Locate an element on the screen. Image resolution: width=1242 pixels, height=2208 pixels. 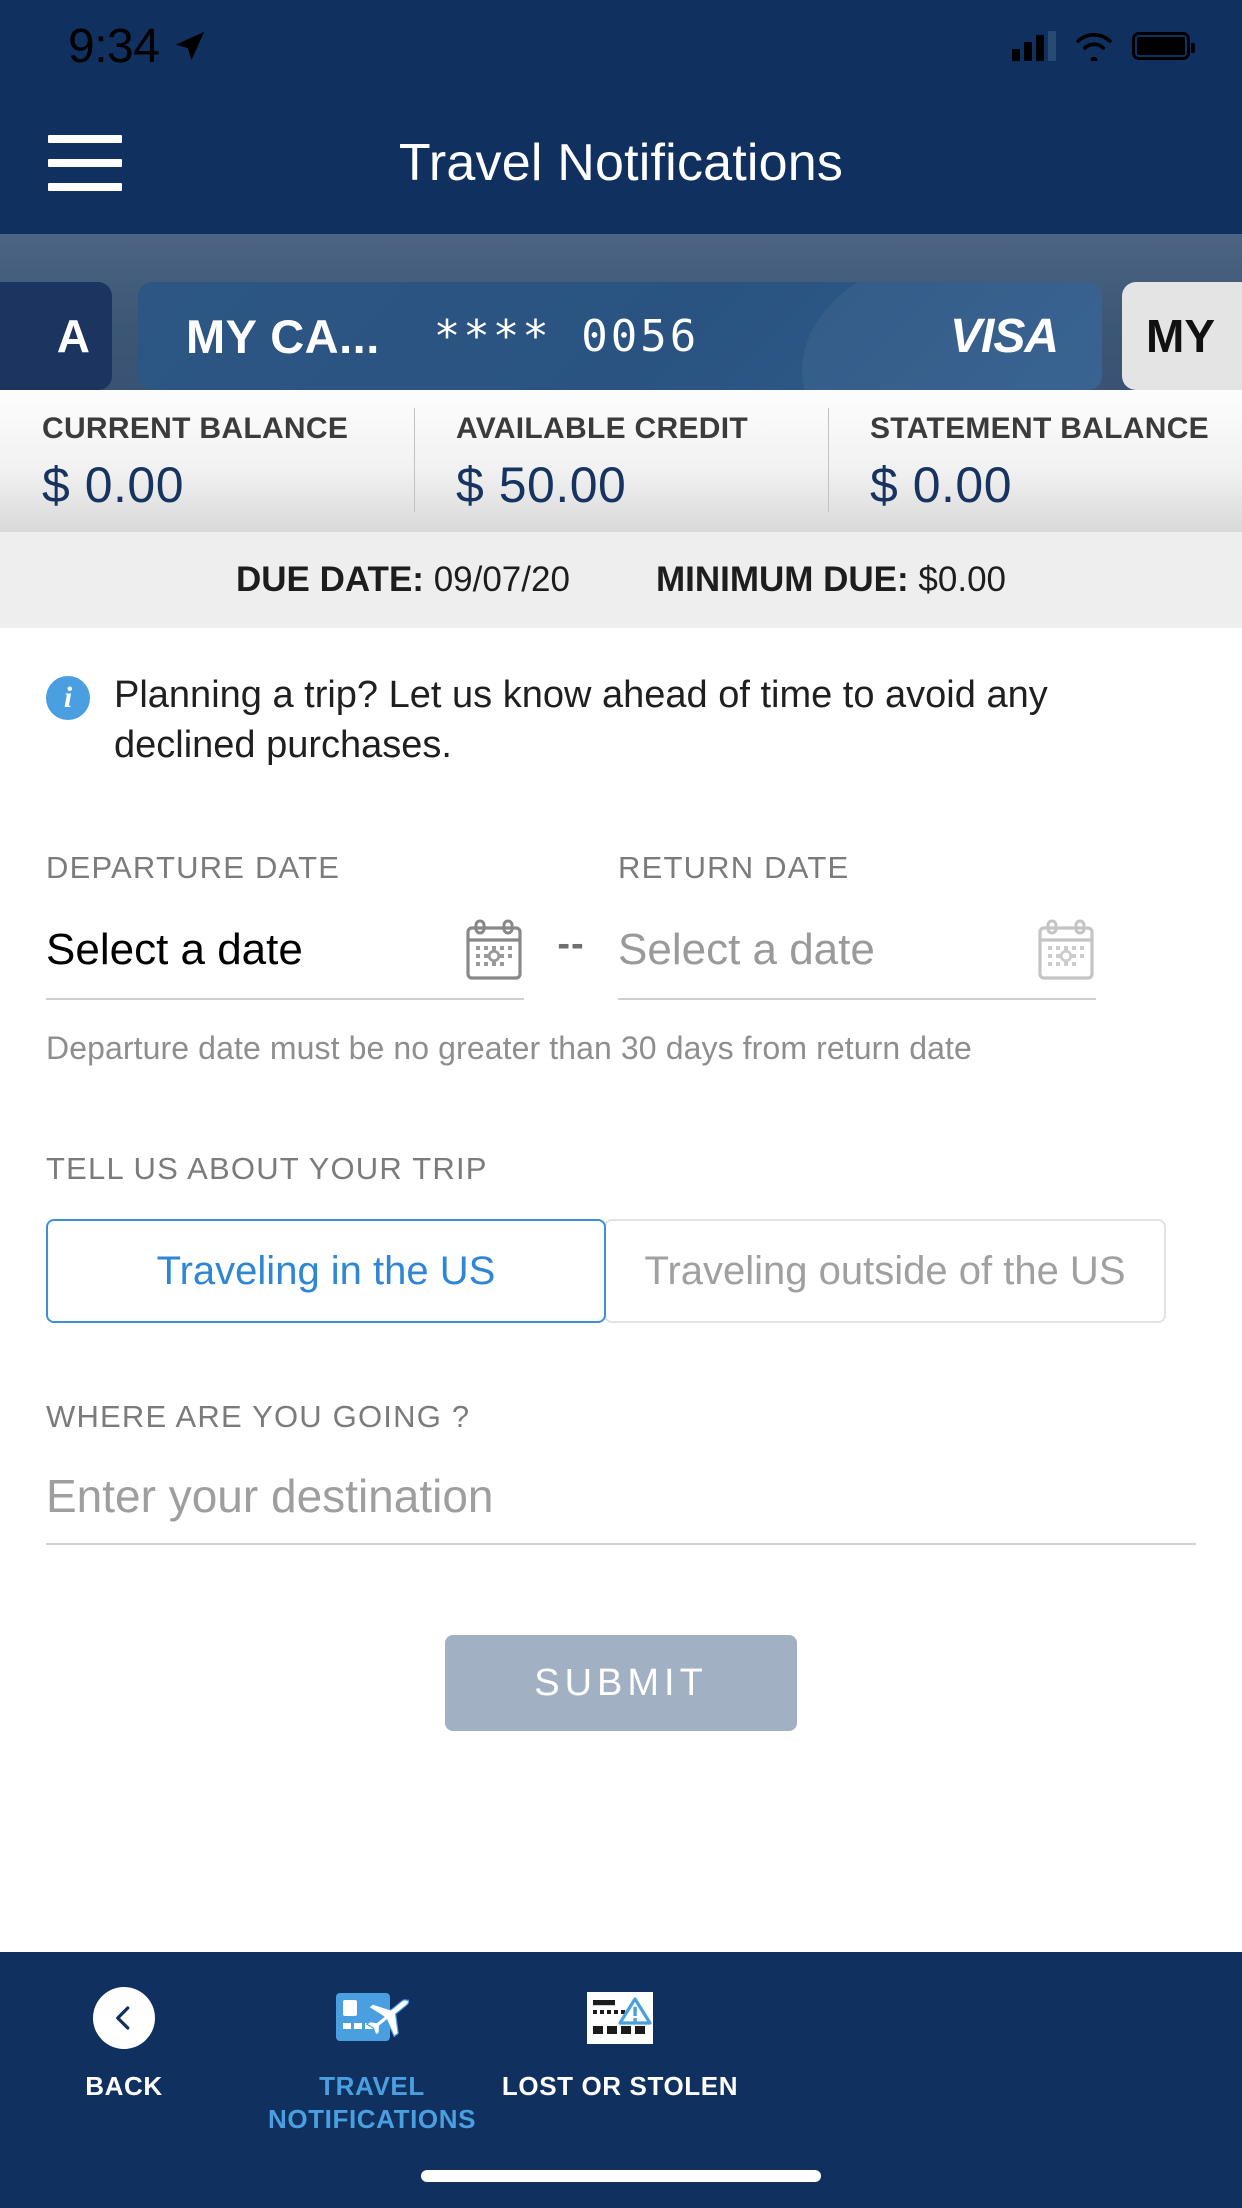
departure-date-label: DEPARTURE DATE is located at coordinates (193, 868).